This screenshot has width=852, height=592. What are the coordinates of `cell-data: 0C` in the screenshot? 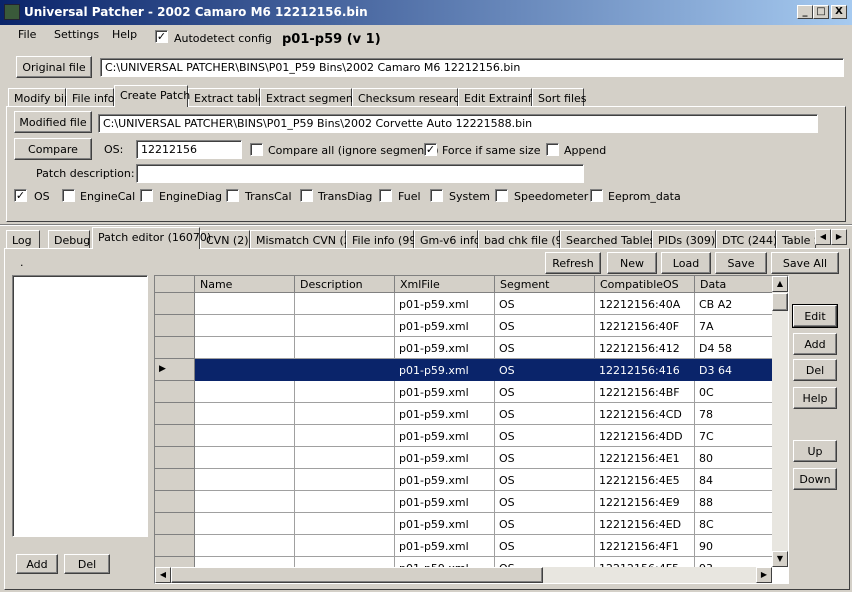 It's located at (733, 392).